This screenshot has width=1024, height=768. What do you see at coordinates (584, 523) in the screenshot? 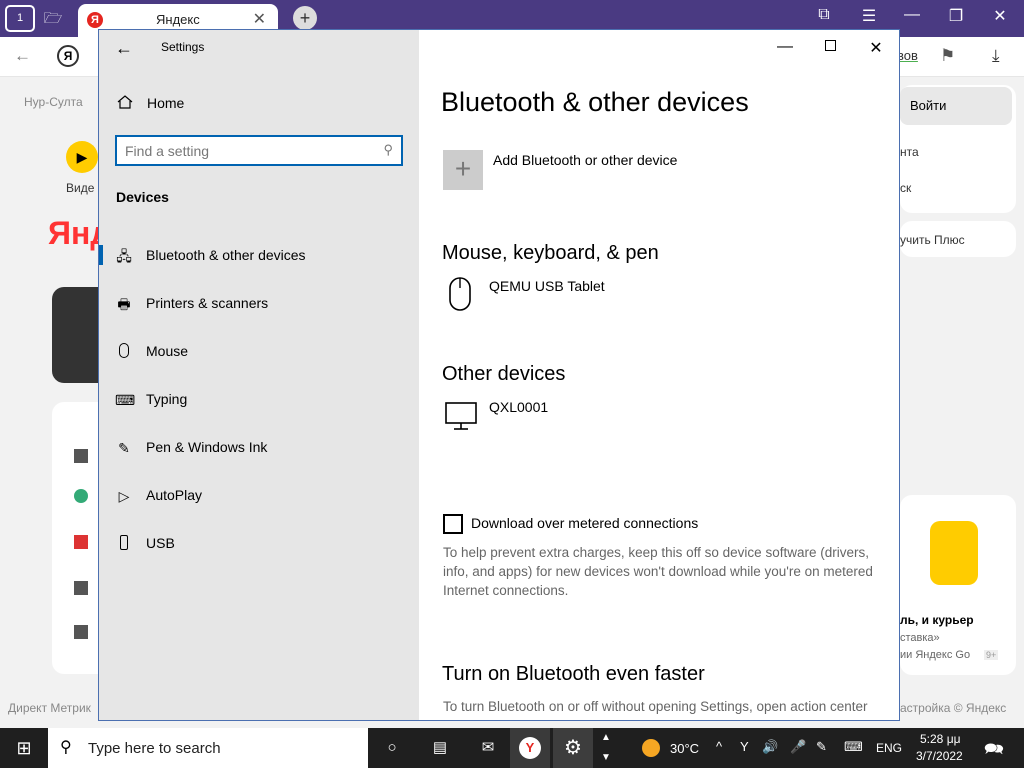
I see `metered-label: Download over metered connections` at bounding box center [584, 523].